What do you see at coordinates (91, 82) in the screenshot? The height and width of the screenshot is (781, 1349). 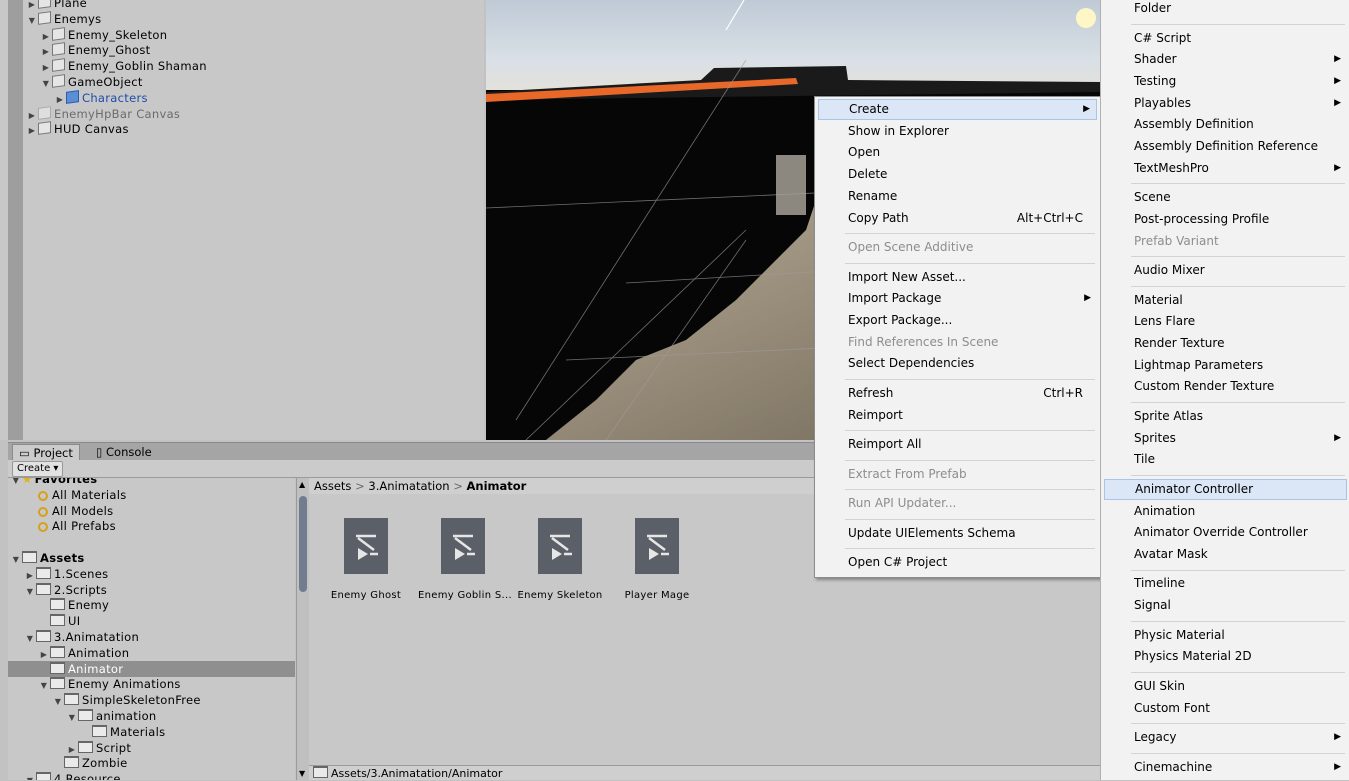 I see `hierarchy-item-gameobject: ▼ GameObject` at bounding box center [91, 82].